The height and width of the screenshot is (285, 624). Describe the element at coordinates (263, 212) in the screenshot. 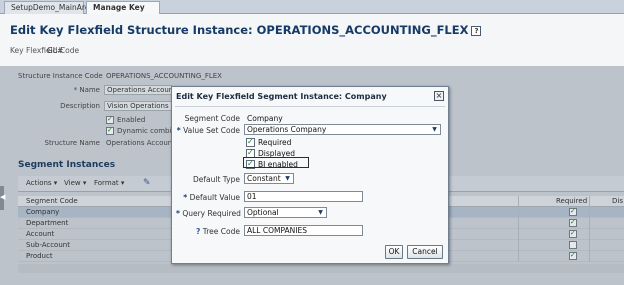

I see `query-required-value: Optional` at that location.